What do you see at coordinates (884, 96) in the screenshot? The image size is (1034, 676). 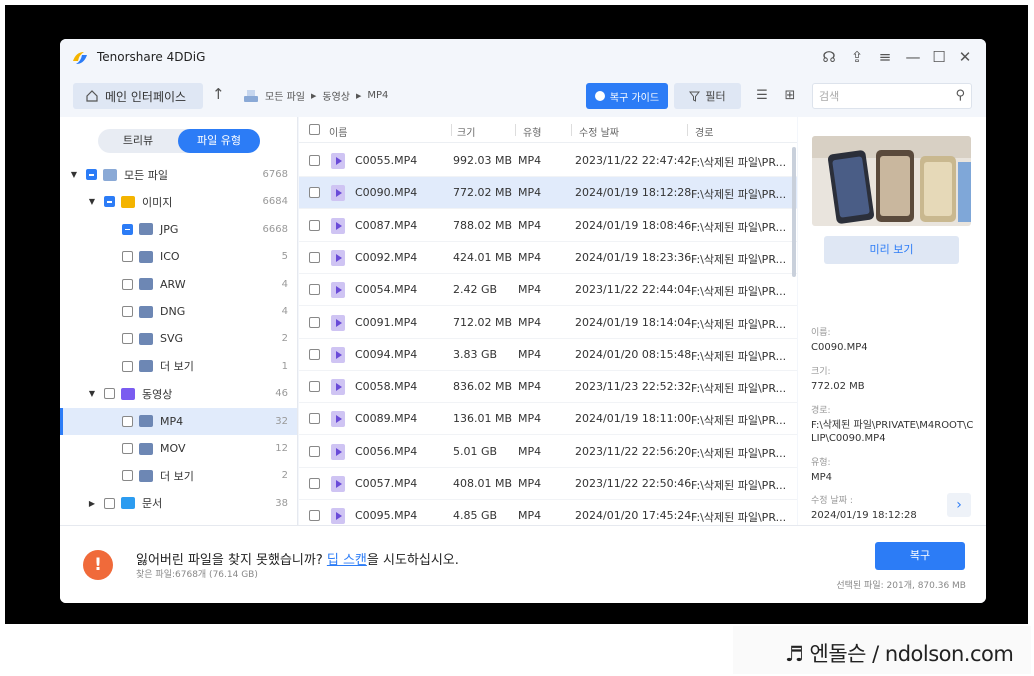 I see `search-input` at bounding box center [884, 96].